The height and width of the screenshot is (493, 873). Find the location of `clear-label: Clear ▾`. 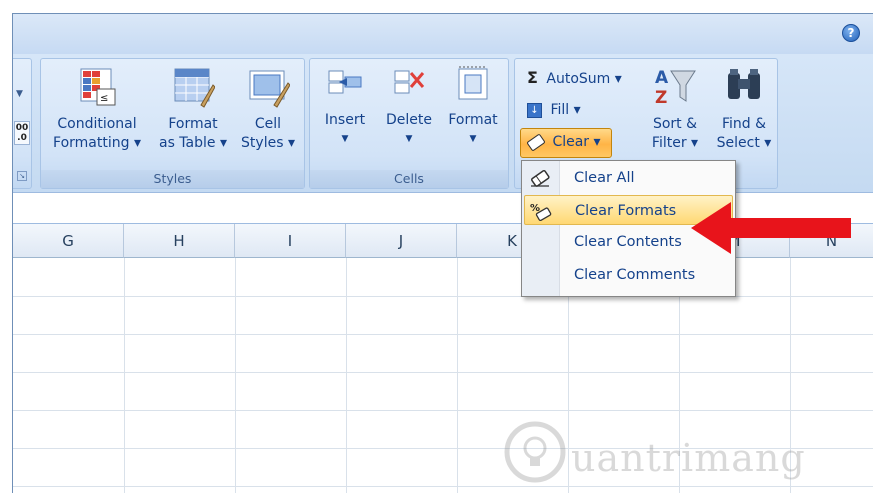

clear-label: Clear ▾ is located at coordinates (576, 142).